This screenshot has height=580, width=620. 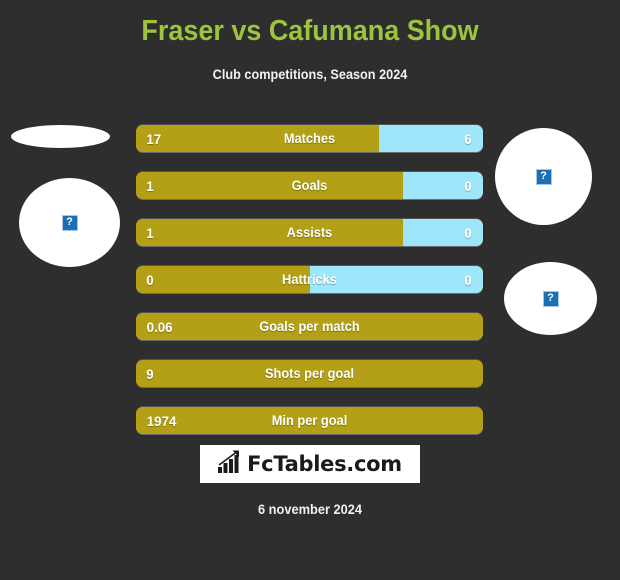 I want to click on stat-label: Matches, so click(x=309, y=138).